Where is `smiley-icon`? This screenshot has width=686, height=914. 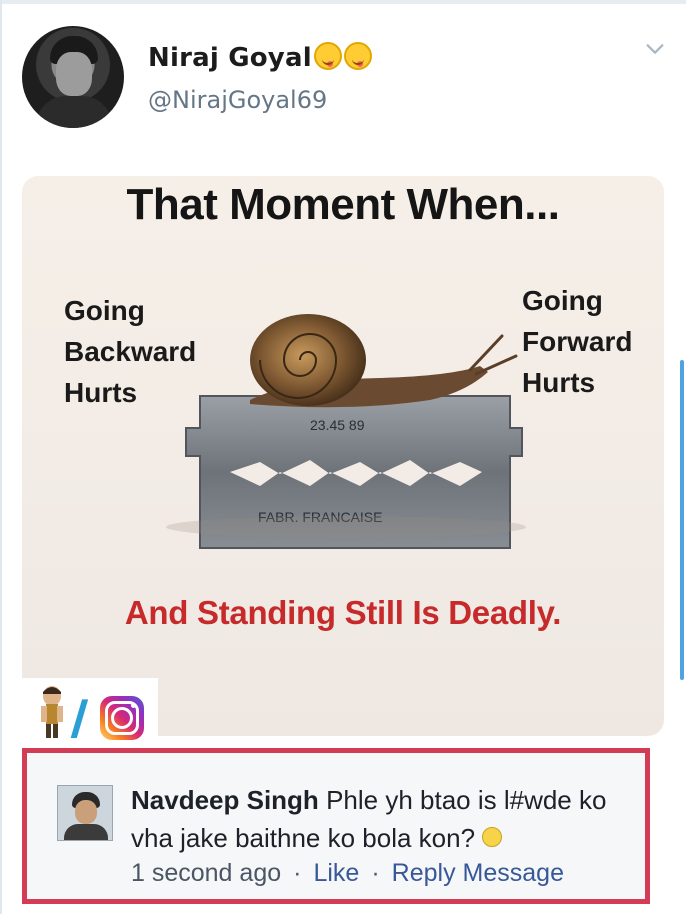 smiley-icon is located at coordinates (492, 837).